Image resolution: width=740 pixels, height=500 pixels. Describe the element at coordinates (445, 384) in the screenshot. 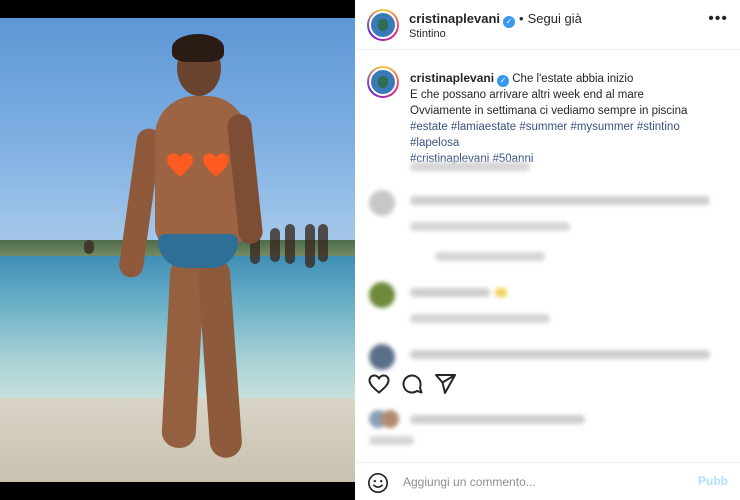

I see `paper-plane-icon` at that location.